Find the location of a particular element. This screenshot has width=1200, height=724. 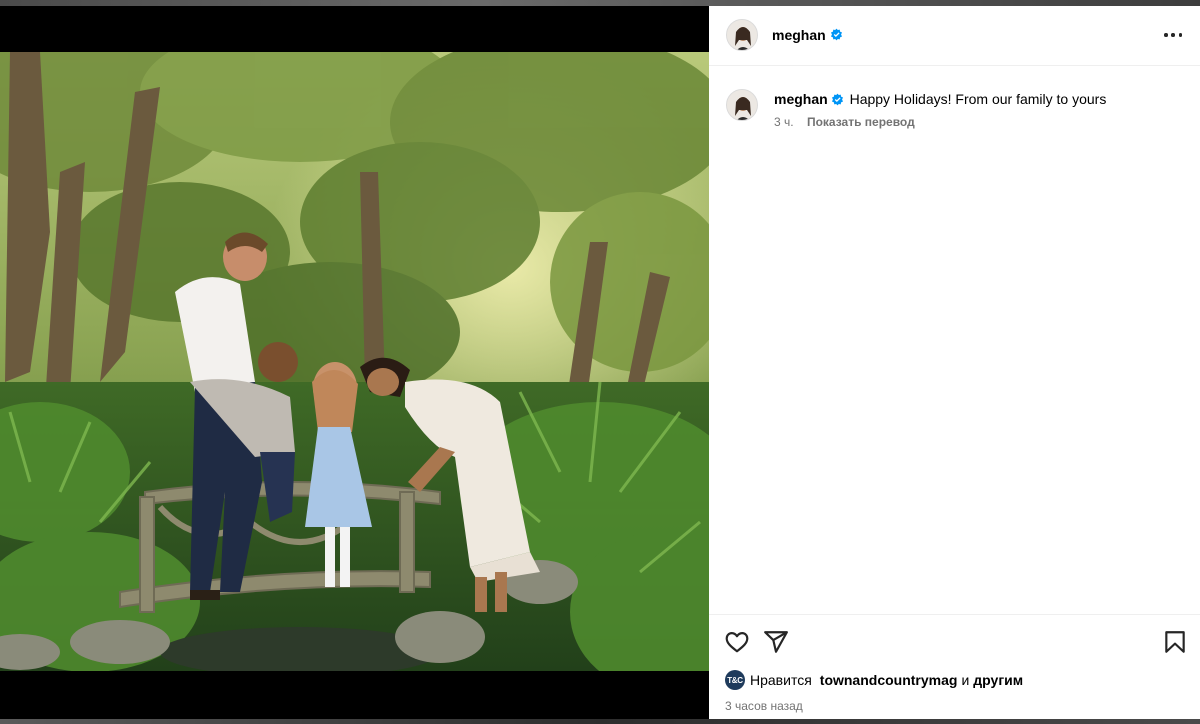

caption-meta: 3 ч. Показать перевод is located at coordinates (844, 122).